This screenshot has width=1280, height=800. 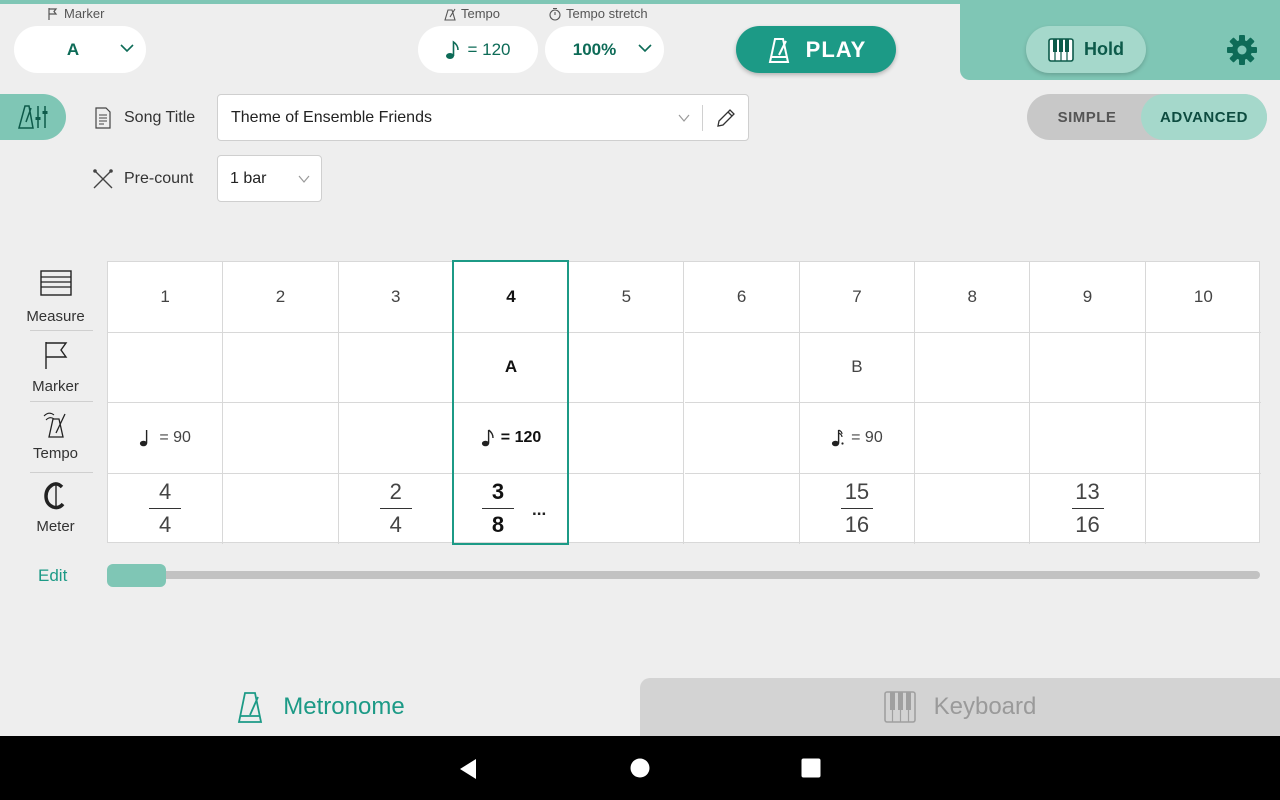 I want to click on meter-numerator: 4, so click(x=165, y=492).